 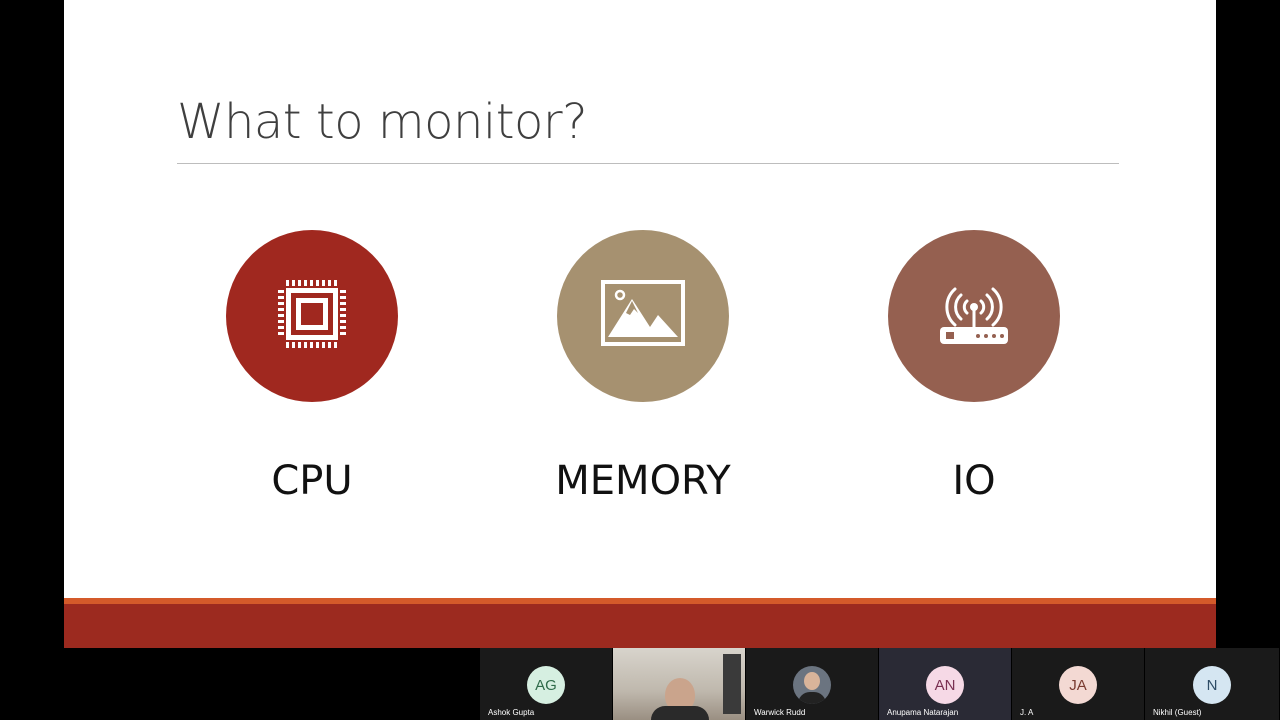 What do you see at coordinates (974, 481) in the screenshot?
I see `io-label: IO` at bounding box center [974, 481].